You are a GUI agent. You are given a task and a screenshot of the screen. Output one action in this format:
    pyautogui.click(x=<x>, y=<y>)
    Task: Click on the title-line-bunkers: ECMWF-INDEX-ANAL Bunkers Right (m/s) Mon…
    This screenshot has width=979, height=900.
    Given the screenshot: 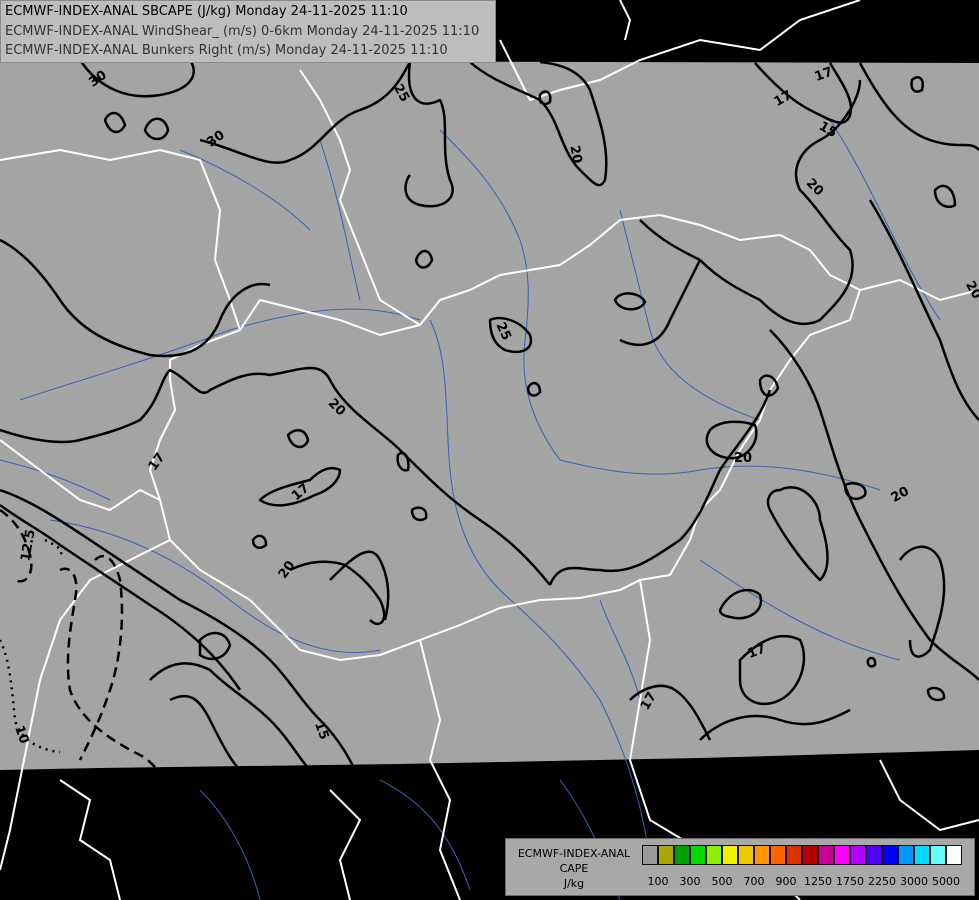 What is the action you would take?
    pyautogui.click(x=226, y=50)
    